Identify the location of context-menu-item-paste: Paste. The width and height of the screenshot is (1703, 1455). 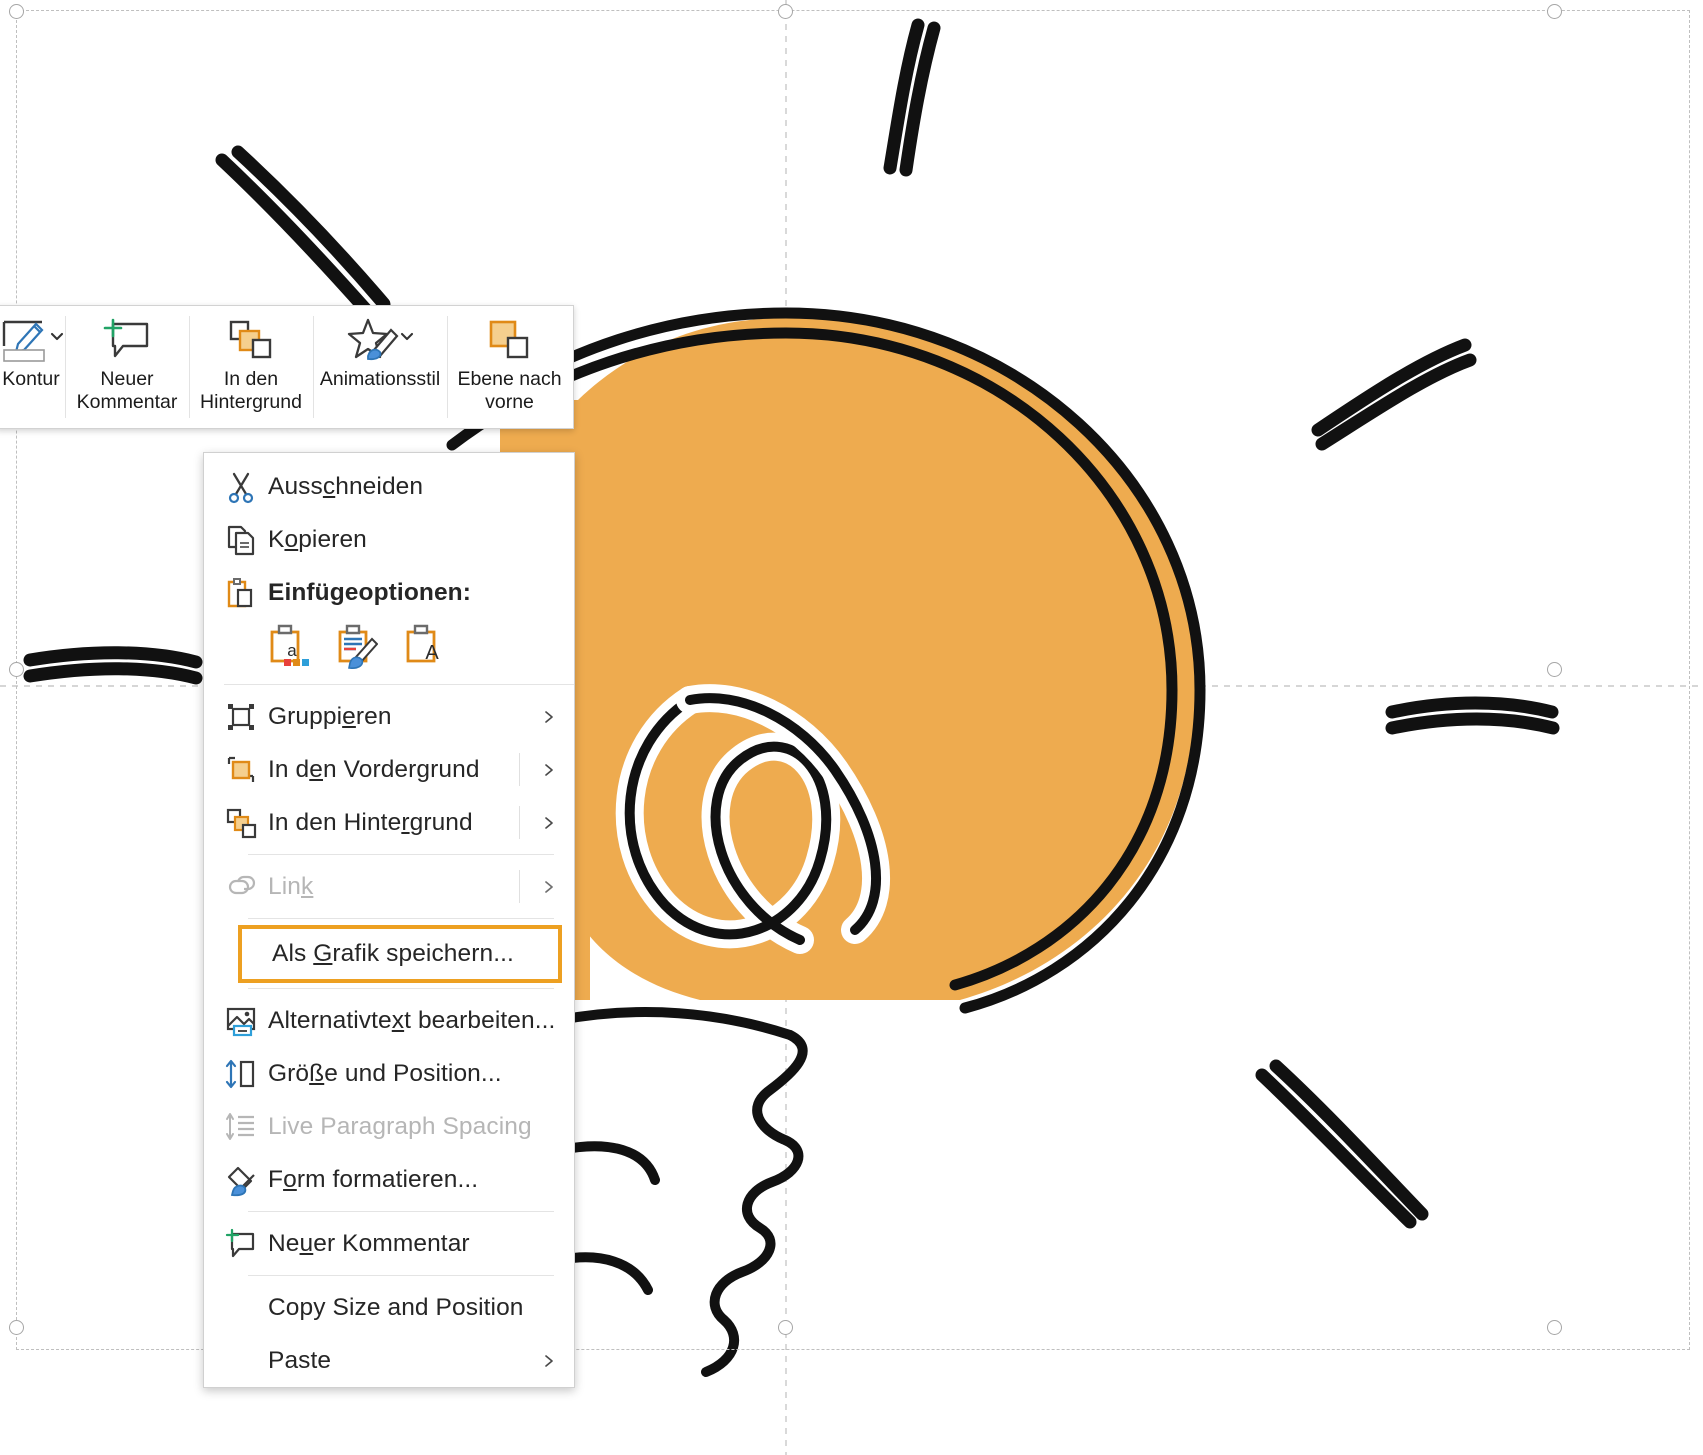
(389, 1360).